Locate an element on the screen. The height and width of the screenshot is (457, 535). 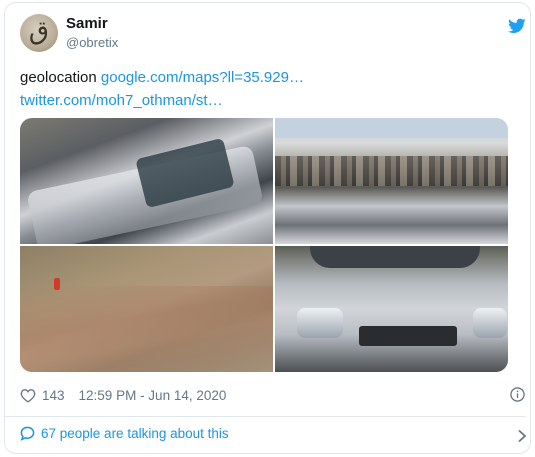
crowd-shape is located at coordinates (391, 171).